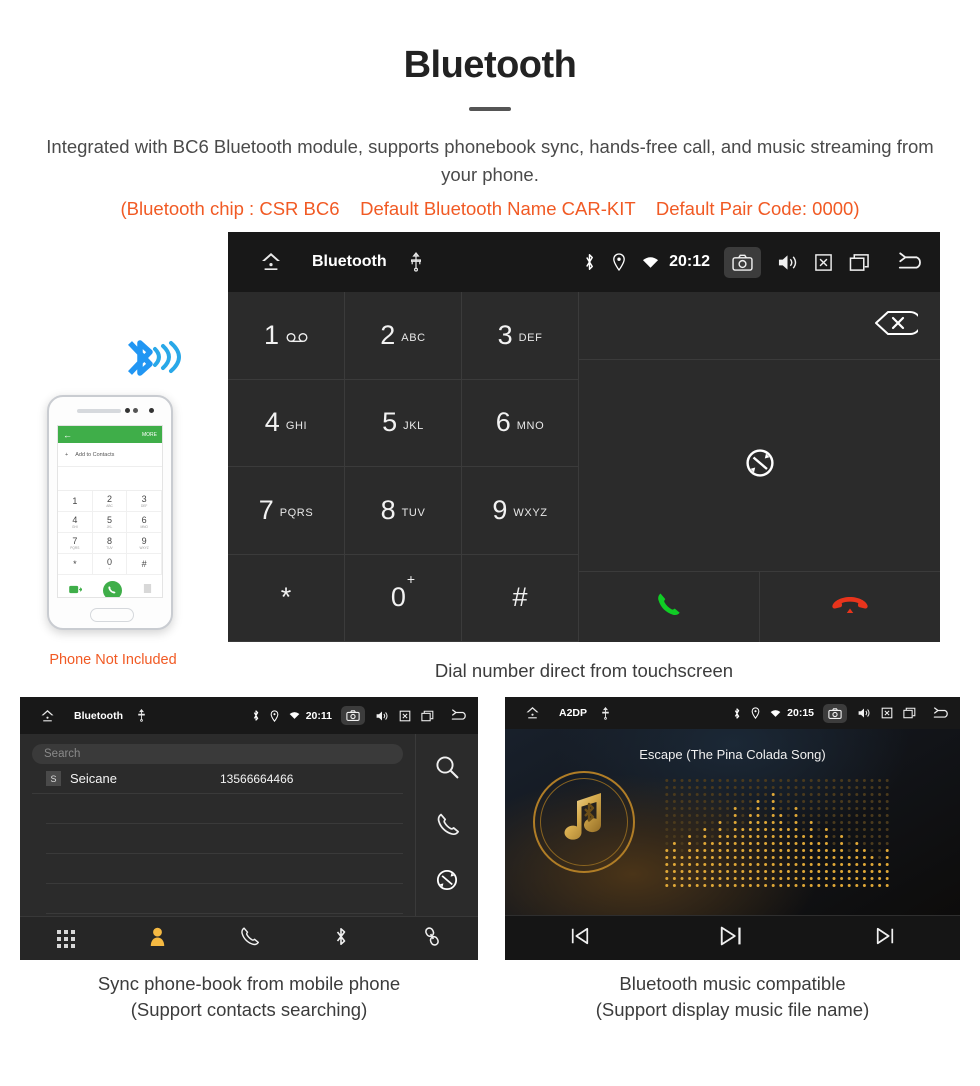 The image size is (980, 1086). I want to click on music-controls, so click(732, 937).